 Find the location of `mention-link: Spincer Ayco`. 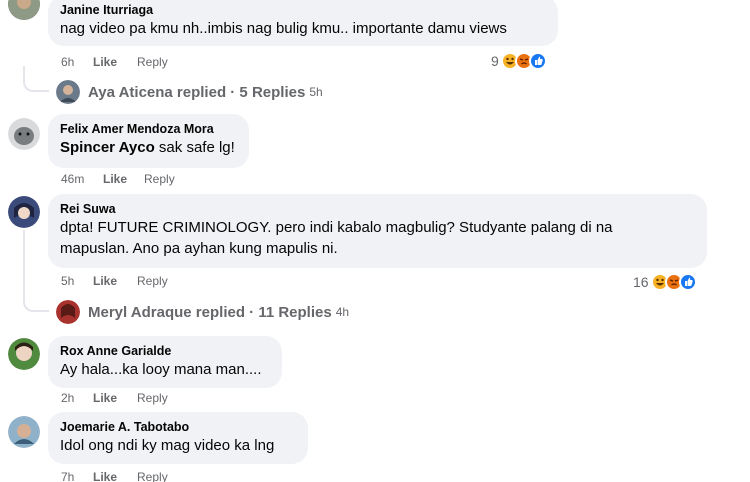

mention-link: Spincer Ayco is located at coordinates (107, 147).